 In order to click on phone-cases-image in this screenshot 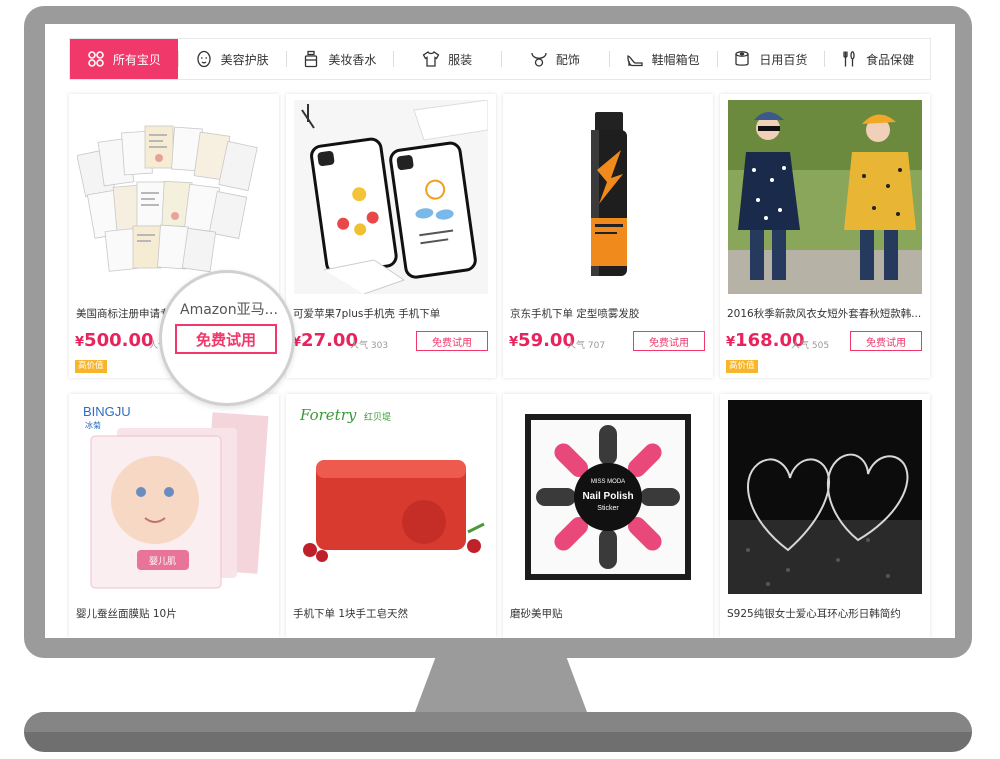, I will do `click(391, 197)`.